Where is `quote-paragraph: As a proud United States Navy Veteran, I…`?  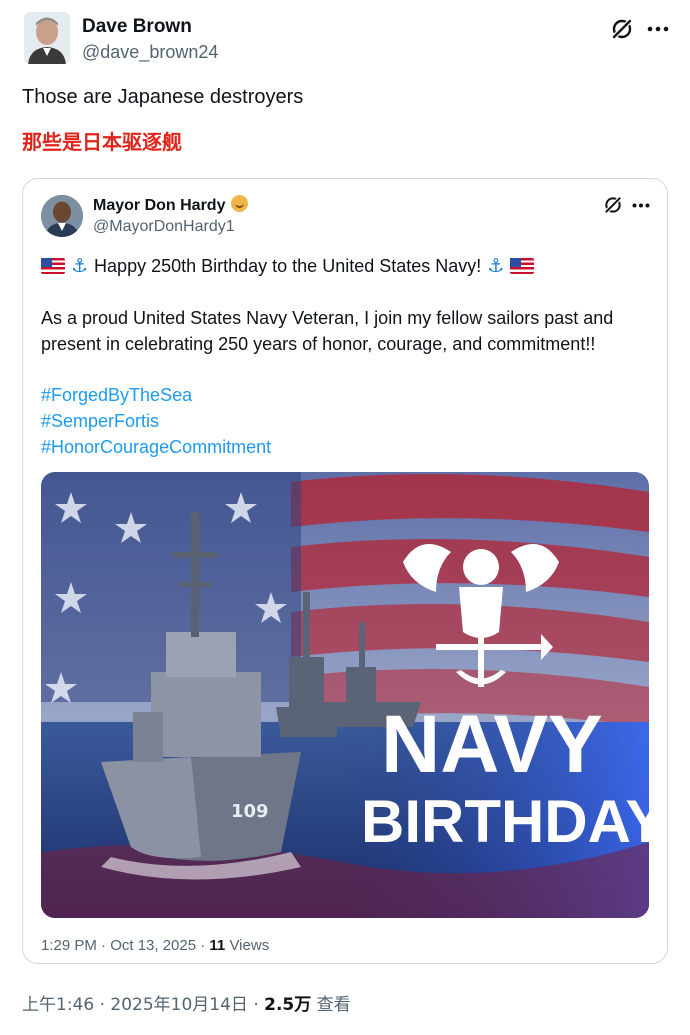
quote-paragraph: As a proud United States Navy Veteran, I… is located at coordinates (327, 331).